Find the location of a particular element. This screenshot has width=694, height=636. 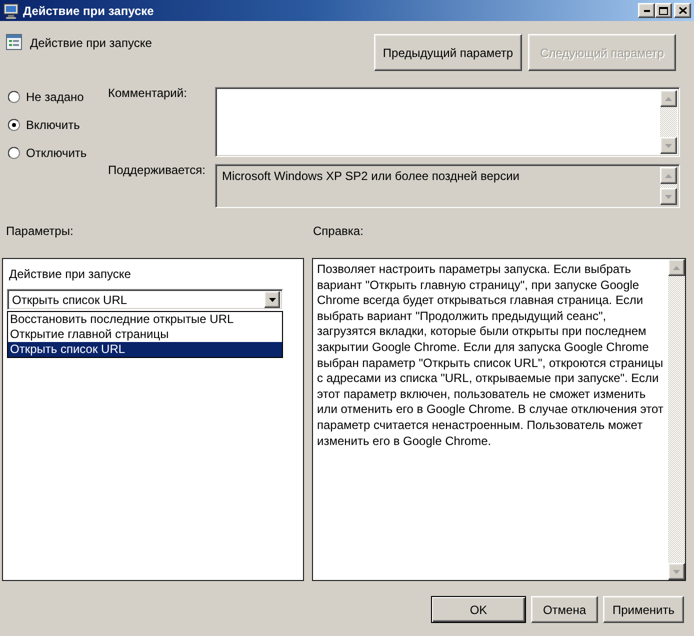

comment-field is located at coordinates (447, 122).